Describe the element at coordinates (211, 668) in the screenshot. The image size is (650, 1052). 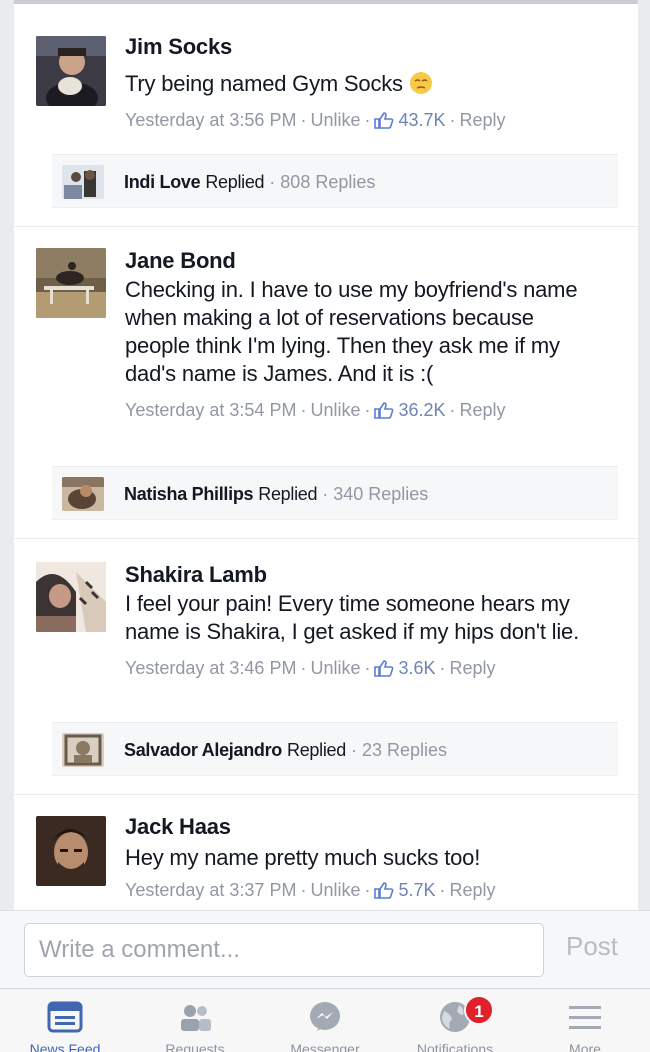
I see `timestamp: Yesterday at 3:46 PM` at that location.